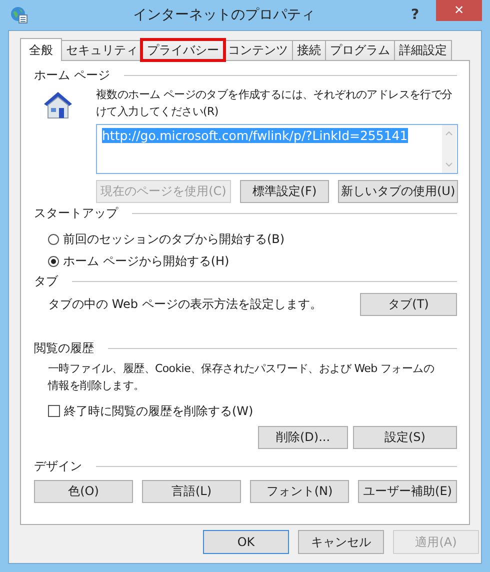  What do you see at coordinates (275, 103) in the screenshot?
I see `instruction-text: 複数のホーム ページのタブを作成するには、それぞれのアドレスを行で分けて入力してください(R)` at bounding box center [275, 103].